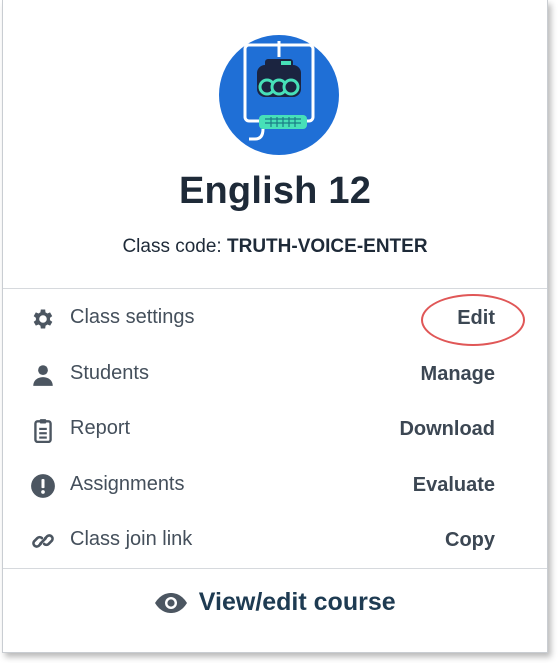 The height and width of the screenshot is (663, 558). What do you see at coordinates (275, 191) in the screenshot?
I see `course-title: English 12` at bounding box center [275, 191].